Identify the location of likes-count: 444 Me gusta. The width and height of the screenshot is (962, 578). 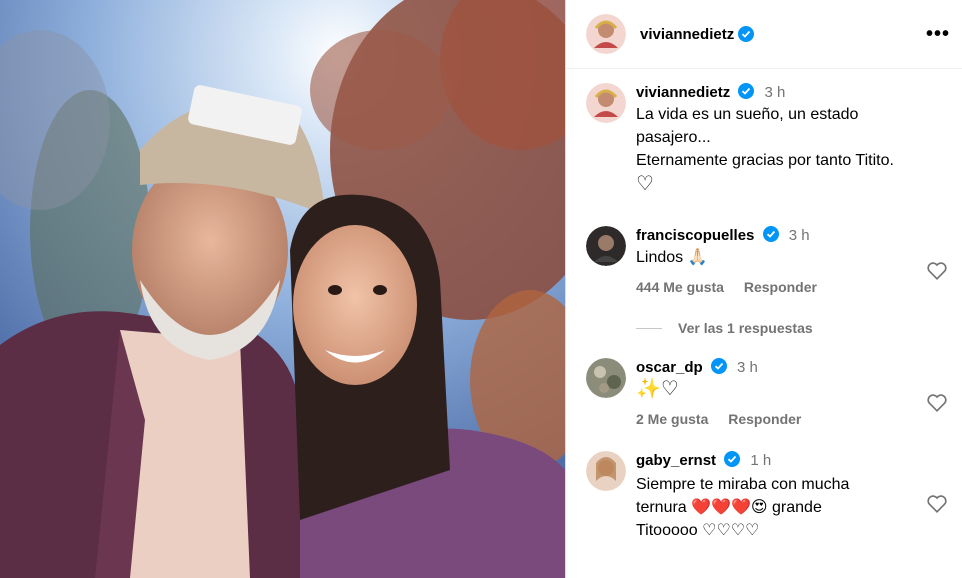
(680, 287).